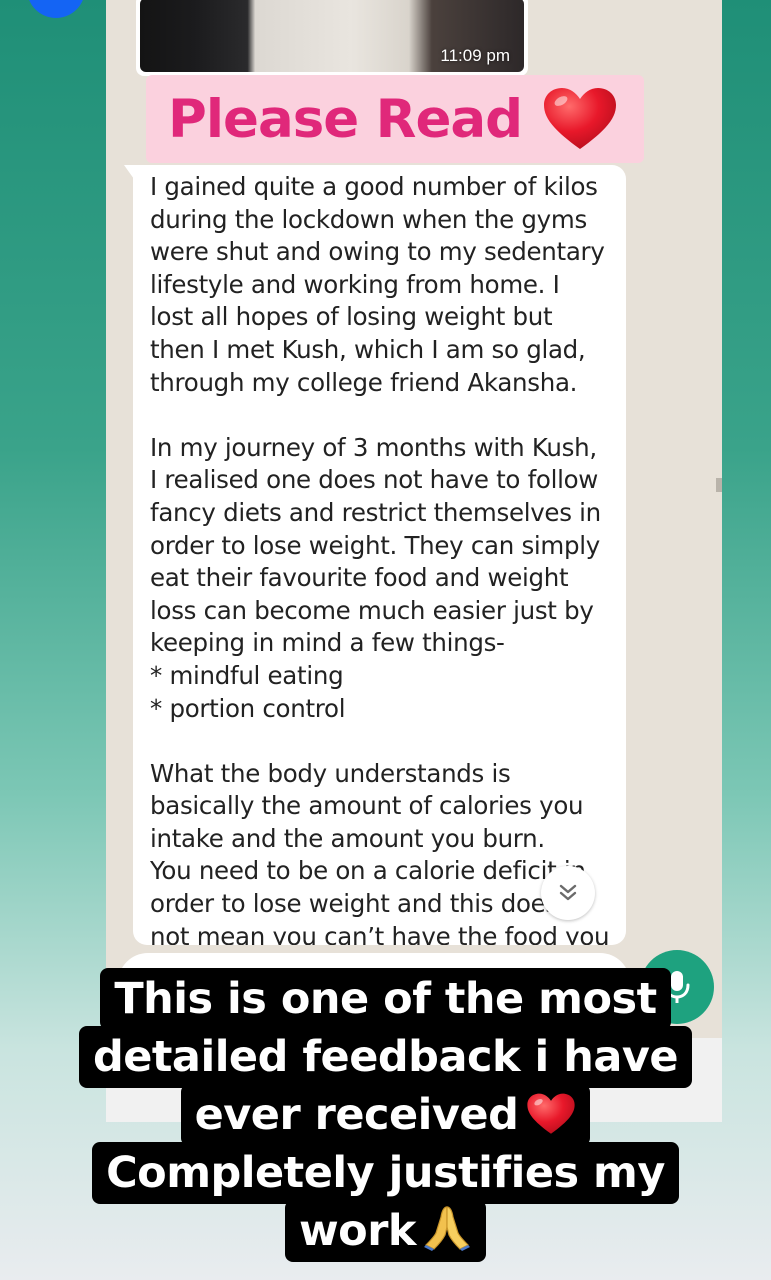 The height and width of the screenshot is (1280, 771). What do you see at coordinates (375, 512) in the screenshot?
I see `message-line: fancy diets and restrict themselves in` at bounding box center [375, 512].